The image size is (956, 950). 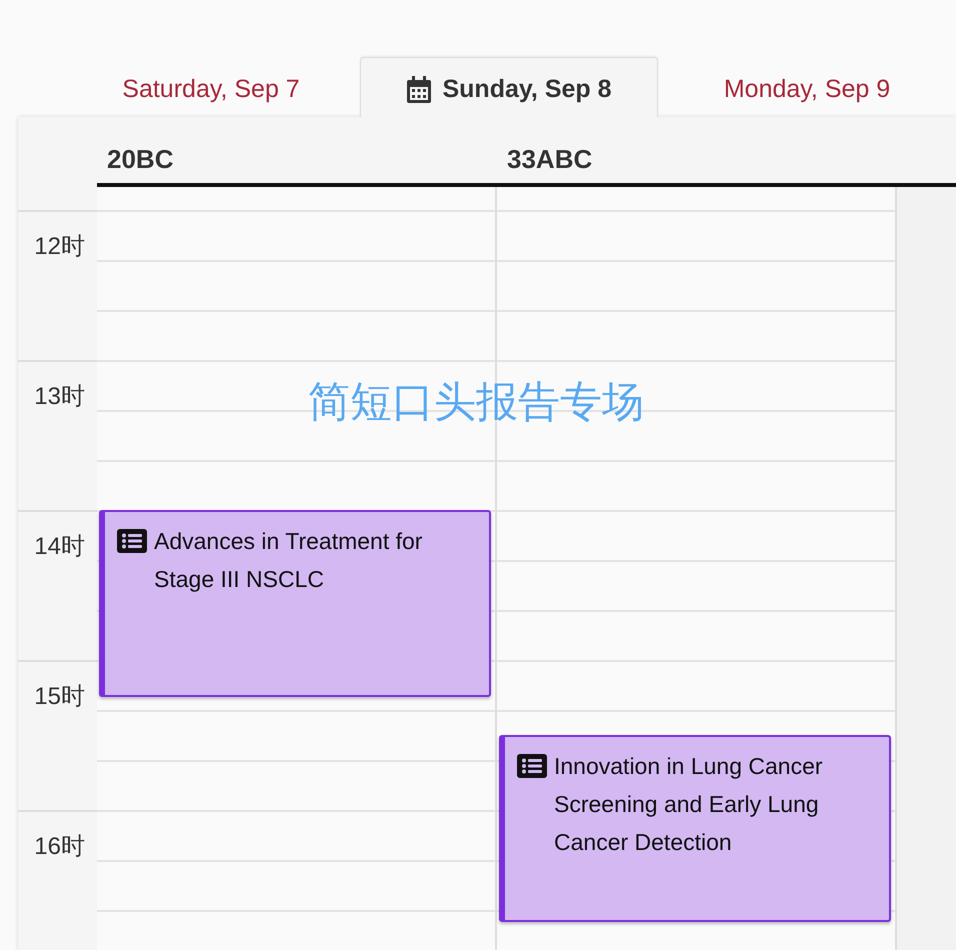 I want to click on calendar-icon, so click(x=419, y=90).